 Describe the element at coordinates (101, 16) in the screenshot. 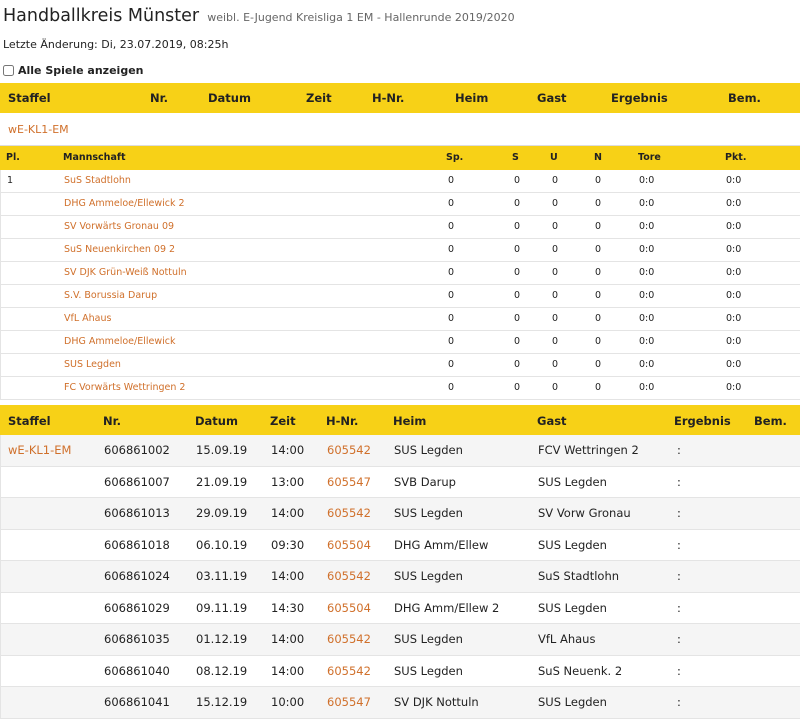

I see `page-title: Handballkreis Münster` at that location.